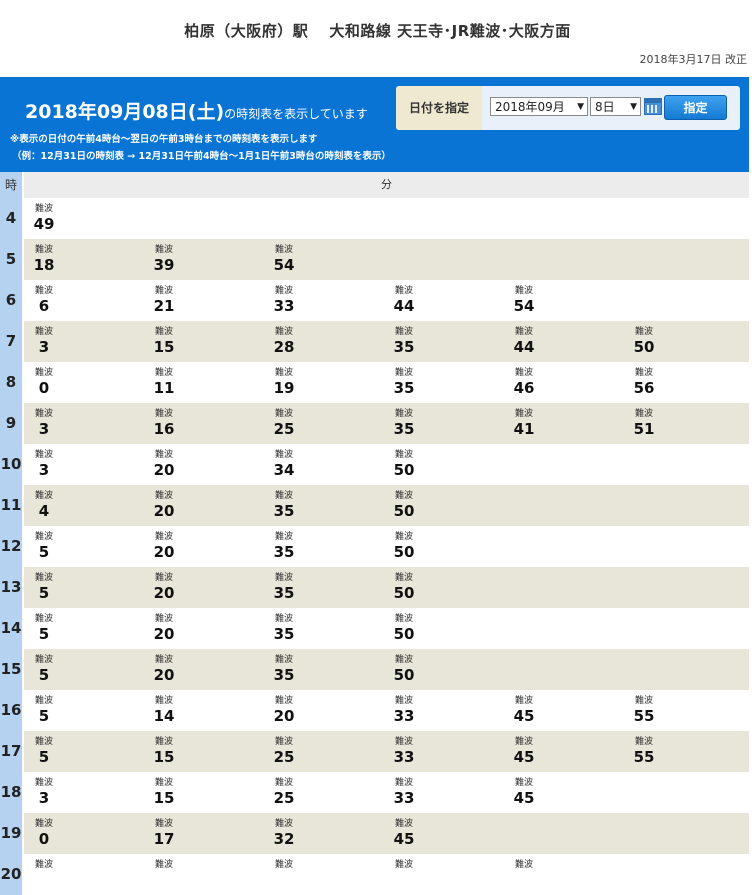  Describe the element at coordinates (284, 306) in the screenshot. I see `departure-minute: 33` at that location.